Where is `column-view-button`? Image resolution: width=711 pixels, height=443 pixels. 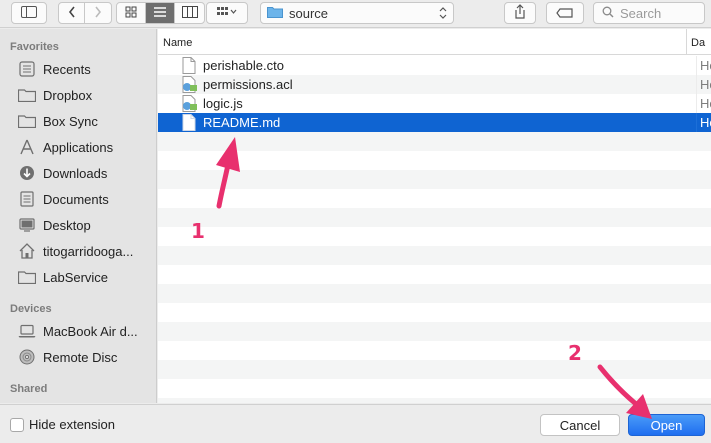
column-view-button is located at coordinates (189, 13).